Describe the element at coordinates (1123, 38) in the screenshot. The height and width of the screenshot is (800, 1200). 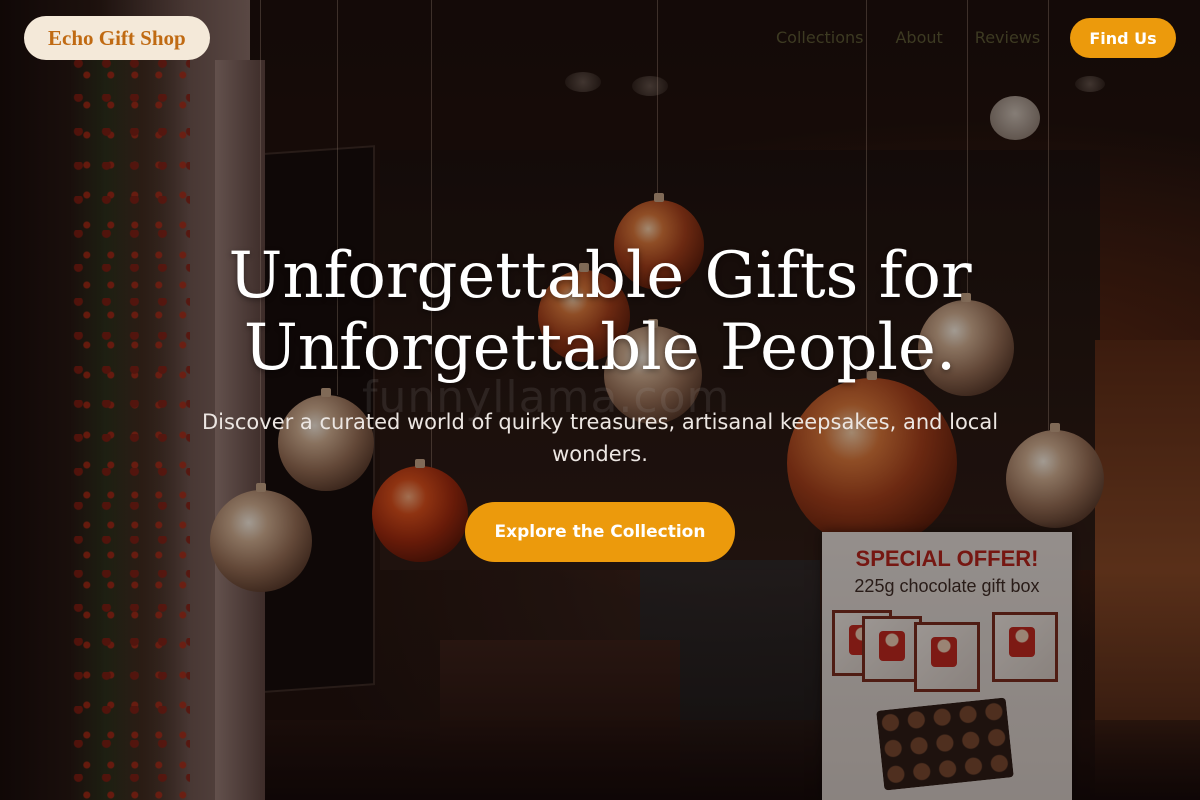
I see `find-us-button: Find Us` at that location.